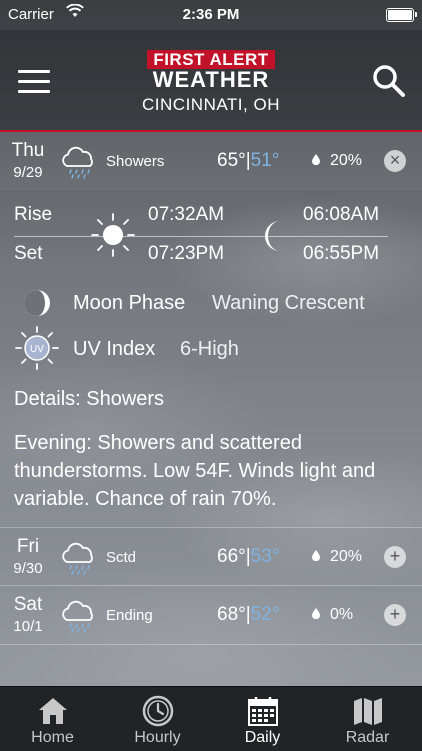 The width and height of the screenshot is (422, 751). I want to click on uv-index-icon: UV, so click(37, 348).